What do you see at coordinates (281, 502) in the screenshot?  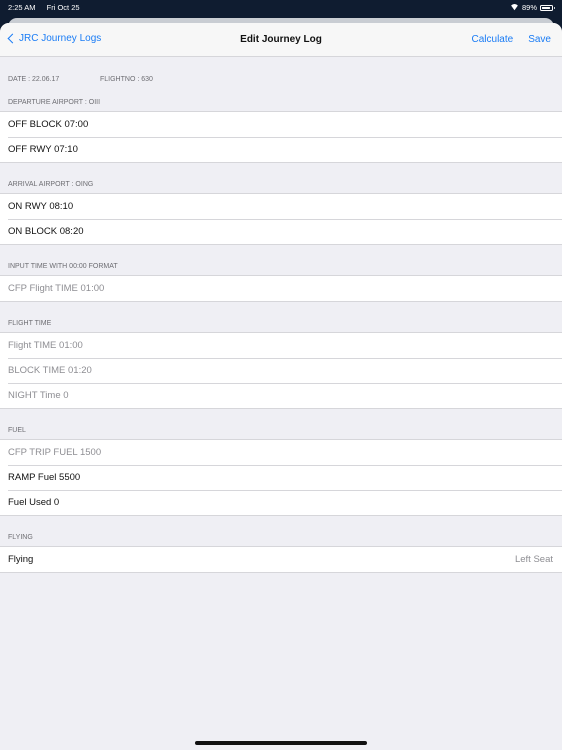 I see `fuel-used-field: Fuel Used 0` at bounding box center [281, 502].